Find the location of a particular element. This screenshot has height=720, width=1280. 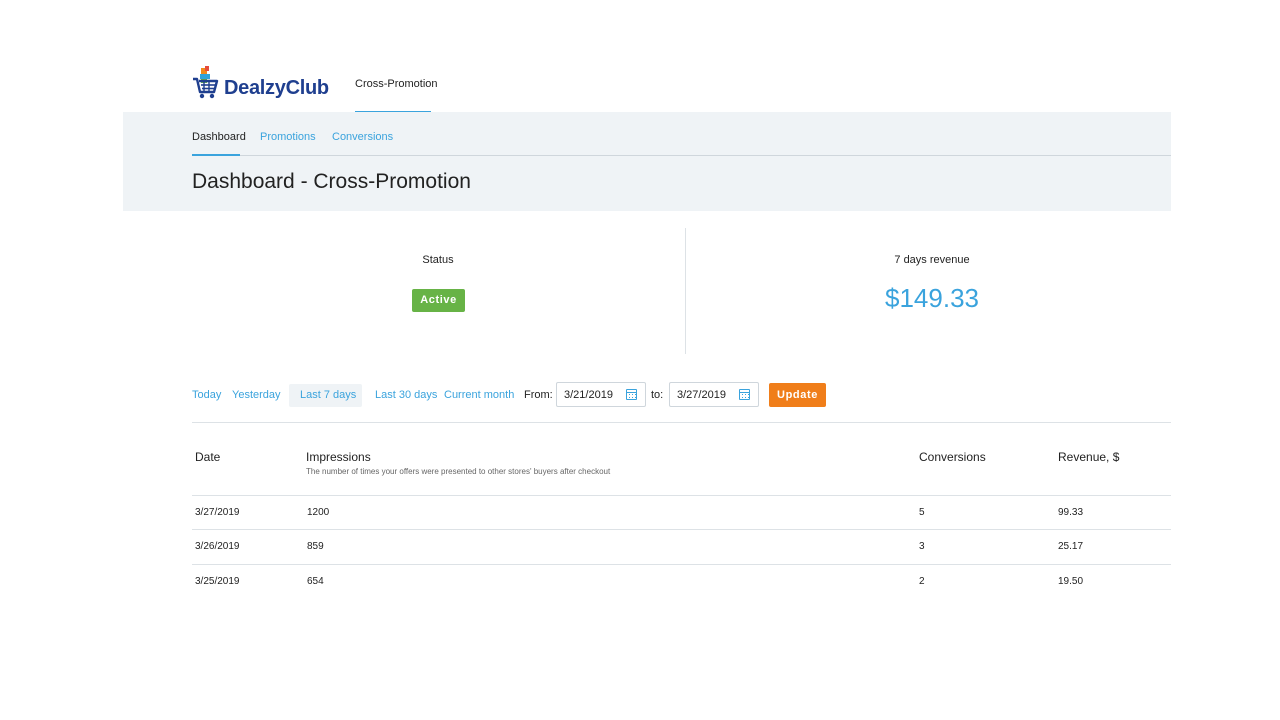

cell-conversions: 3 is located at coordinates (922, 546).